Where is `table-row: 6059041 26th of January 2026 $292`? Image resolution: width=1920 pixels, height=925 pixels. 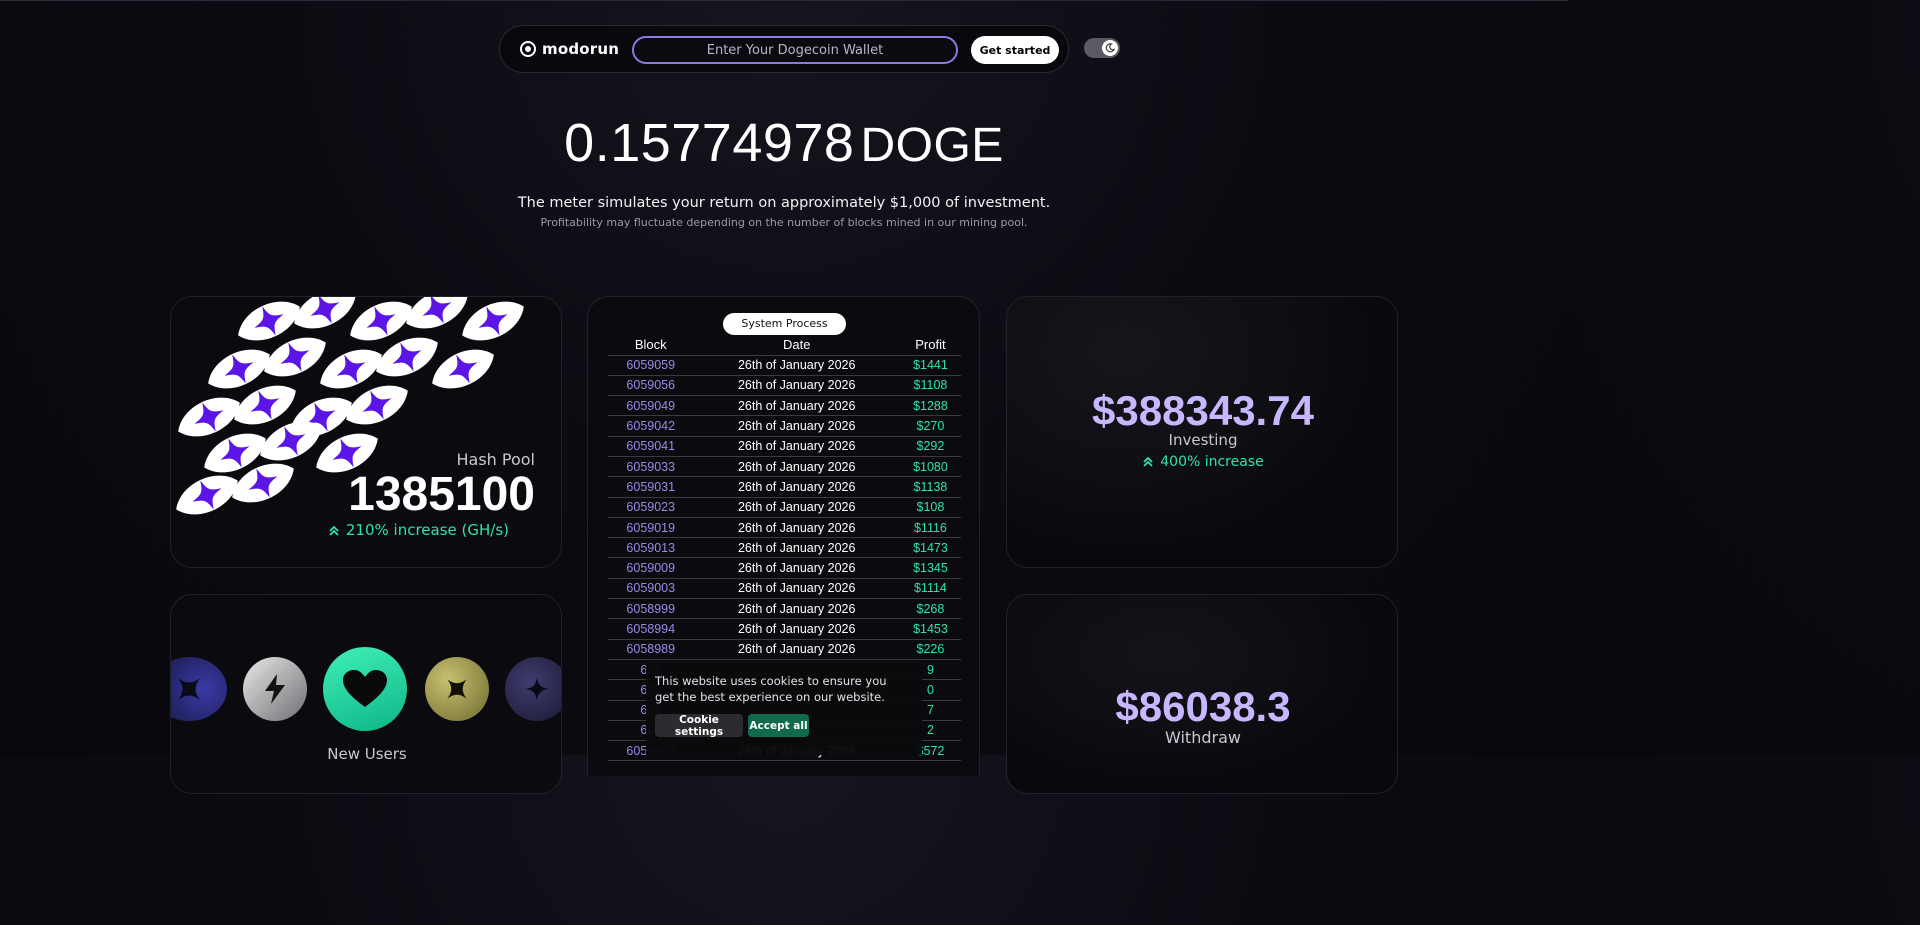 table-row: 6059041 26th of January 2026 $292 is located at coordinates (784, 446).